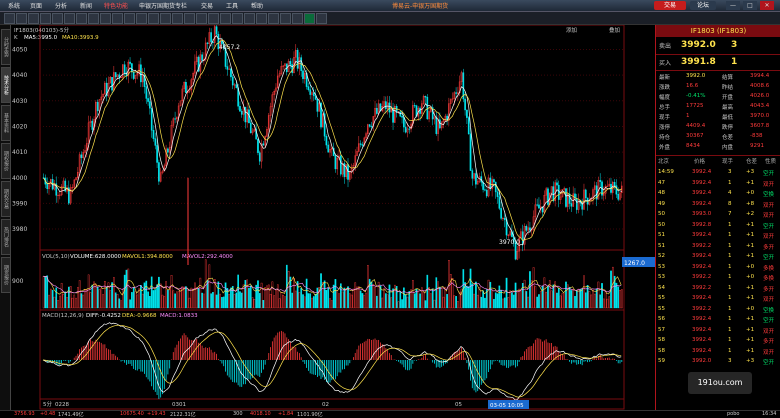 The image size is (780, 418). What do you see at coordinates (153, 18) in the screenshot?
I see `tool-indicator-icon` at bounding box center [153, 18].